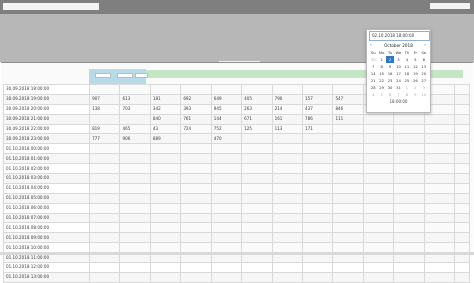 The width and height of the screenshot is (474, 283). What do you see at coordinates (381, 66) in the screenshot?
I see `calendar-day: 8` at bounding box center [381, 66].